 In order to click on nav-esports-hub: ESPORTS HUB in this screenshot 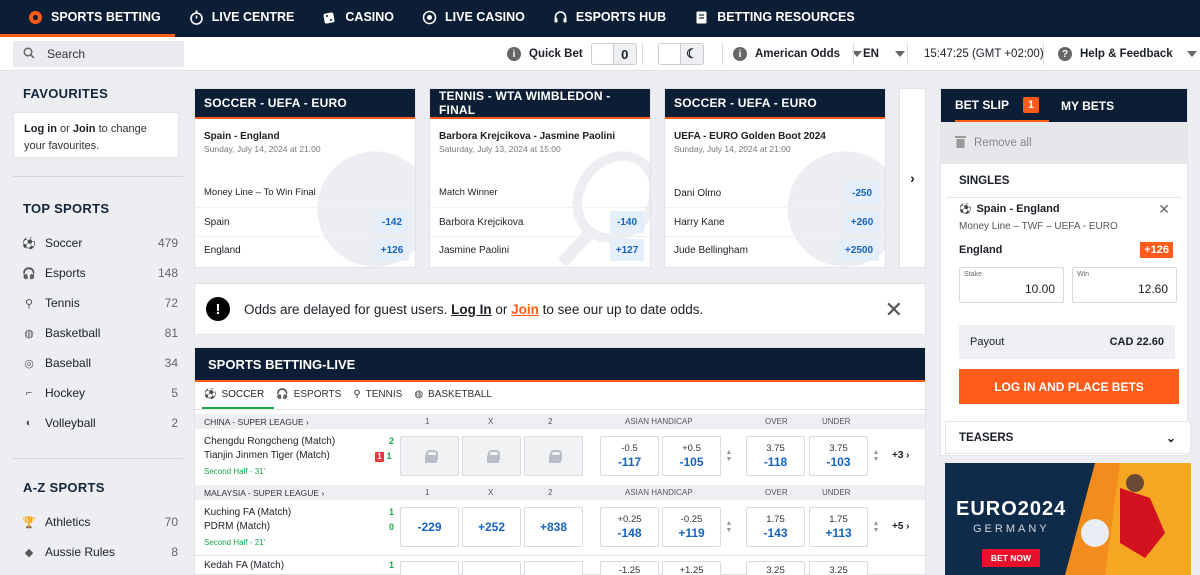, I will do `click(609, 18)`.